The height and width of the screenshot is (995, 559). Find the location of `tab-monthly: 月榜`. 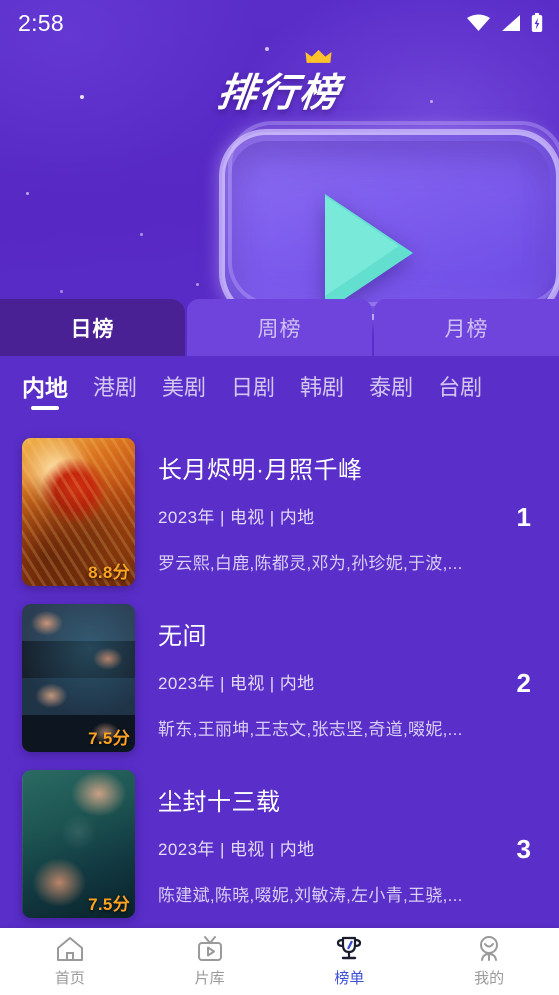

tab-monthly: 月榜 is located at coordinates (466, 327).